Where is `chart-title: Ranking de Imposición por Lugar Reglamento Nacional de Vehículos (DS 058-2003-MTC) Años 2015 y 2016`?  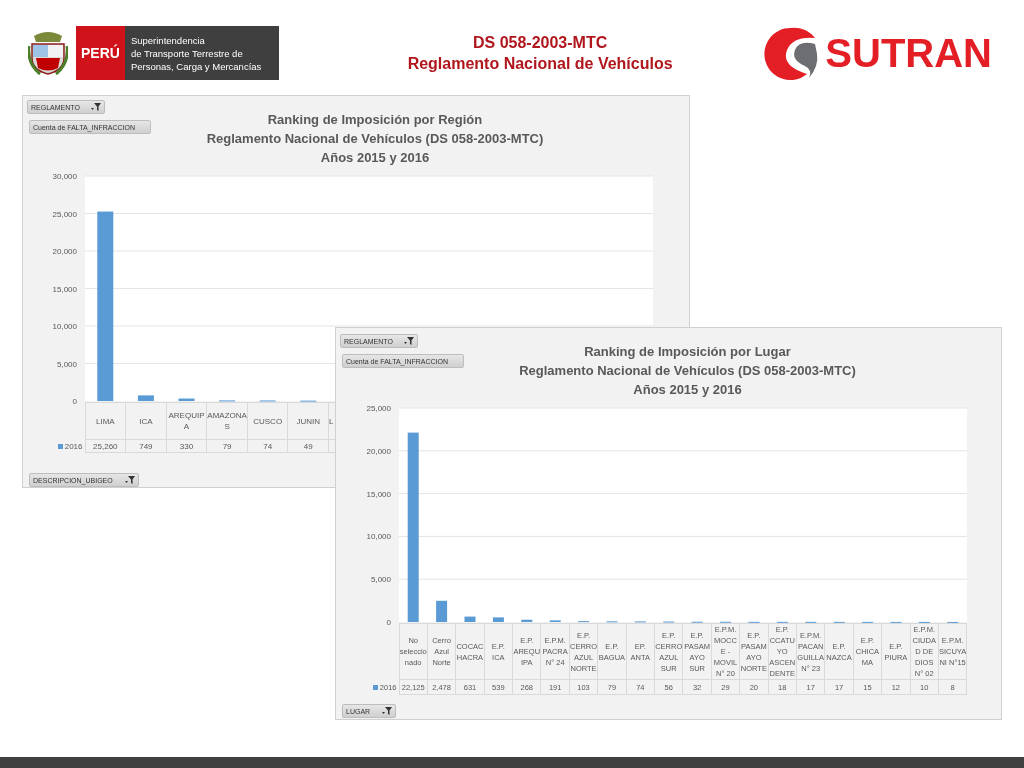
chart-title: Ranking de Imposición por Lugar Reglamento Nacional de Vehículos (DS 058-2003-MTC) Años 2015 y 2016 is located at coordinates (687, 371).